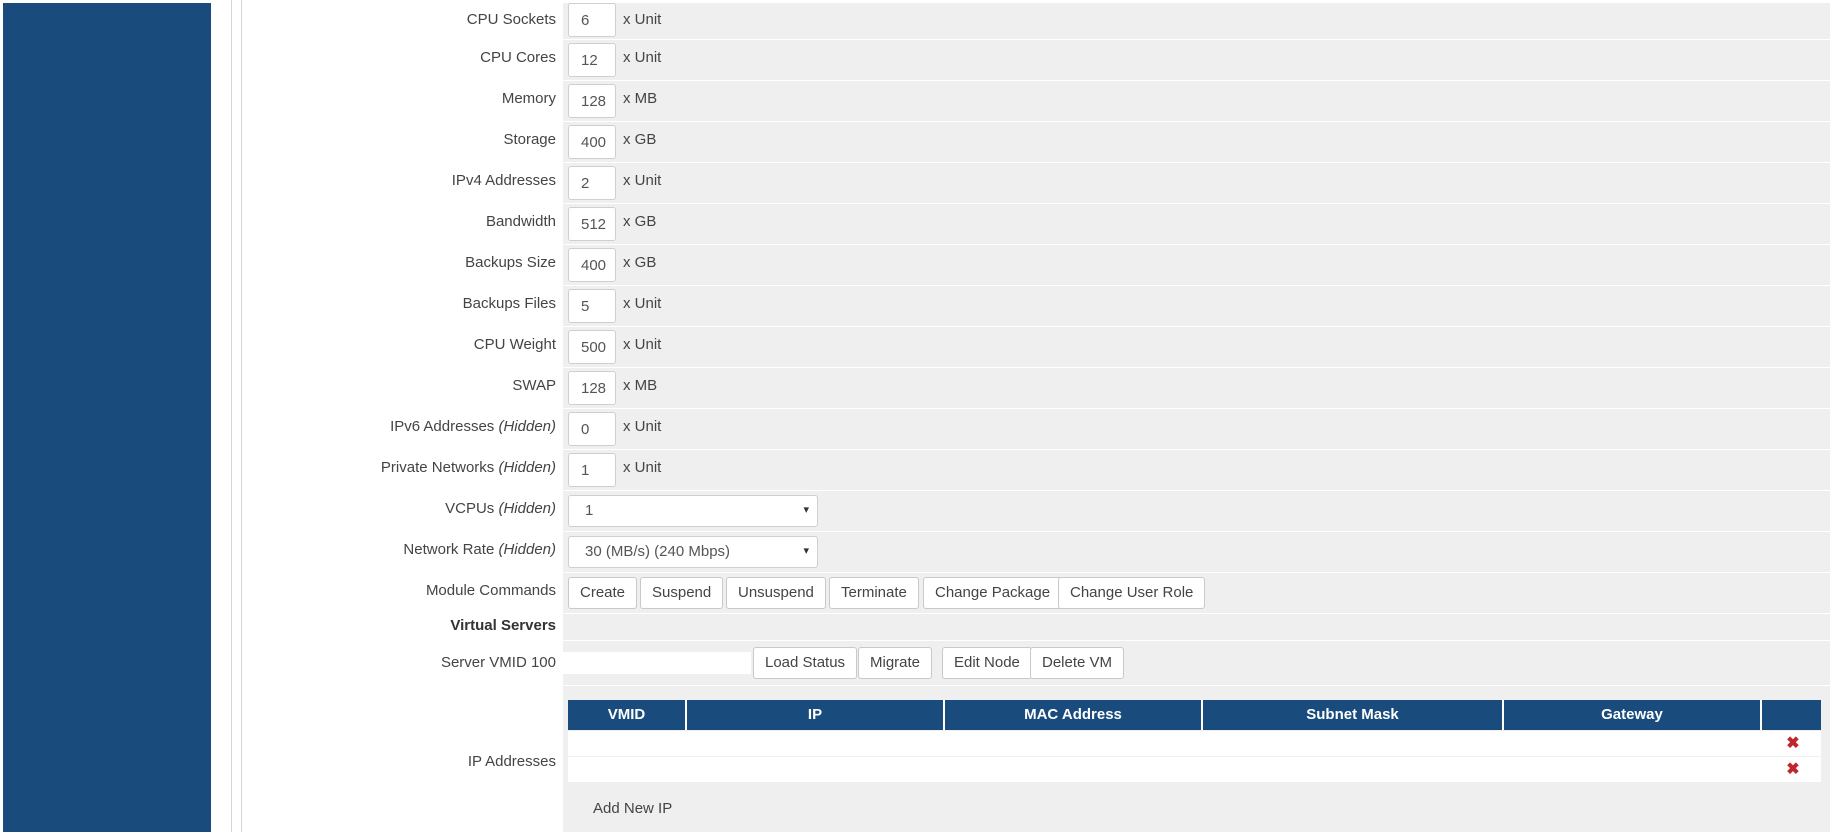 The width and height of the screenshot is (1837, 832). I want to click on field-row-private-networks: Private Networks (Hidden) x Unit, so click(1036, 470).